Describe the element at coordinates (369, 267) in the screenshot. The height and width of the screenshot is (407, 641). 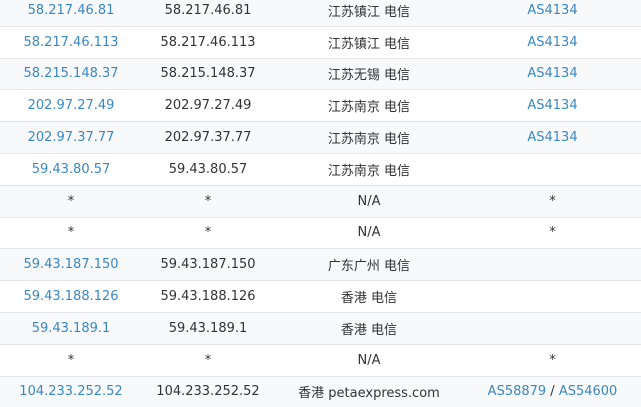
I see `location-cell: 广东广州 电信` at that location.